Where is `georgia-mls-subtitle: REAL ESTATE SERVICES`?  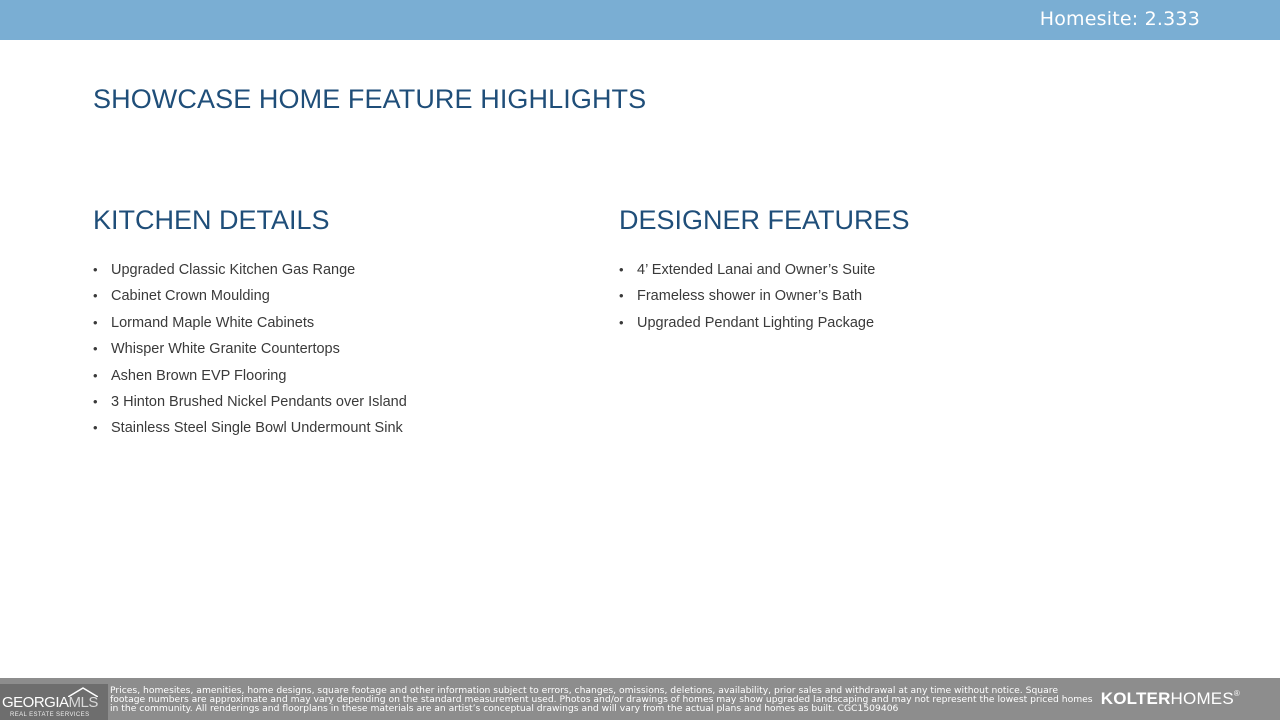
georgia-mls-subtitle: REAL ESTATE SERVICES is located at coordinates (50, 715).